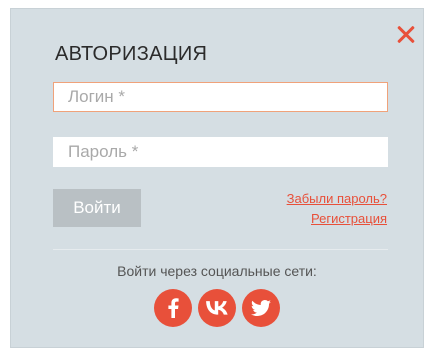 Image resolution: width=428 pixels, height=352 pixels. I want to click on login-input, so click(220, 97).